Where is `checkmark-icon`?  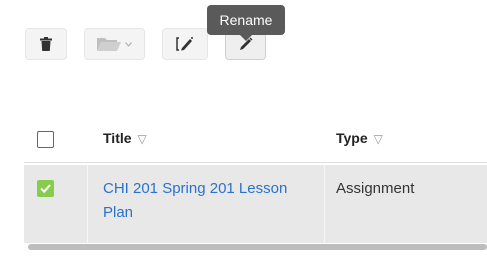 checkmark-icon is located at coordinates (45, 192).